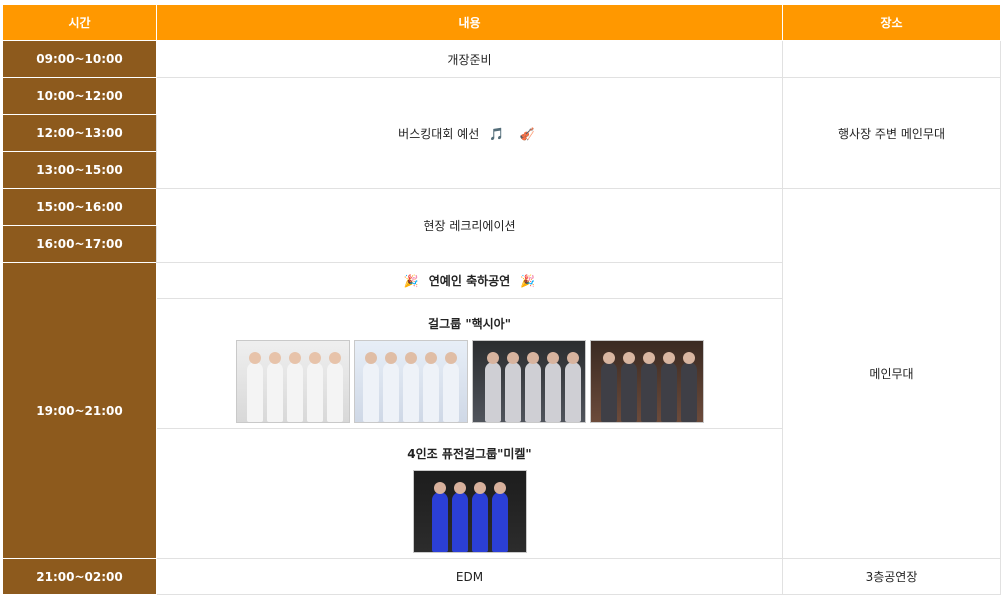 Image resolution: width=1005 pixels, height=599 pixels. Describe the element at coordinates (79, 244) in the screenshot. I see `time-cell: 16:00~17:00` at that location.